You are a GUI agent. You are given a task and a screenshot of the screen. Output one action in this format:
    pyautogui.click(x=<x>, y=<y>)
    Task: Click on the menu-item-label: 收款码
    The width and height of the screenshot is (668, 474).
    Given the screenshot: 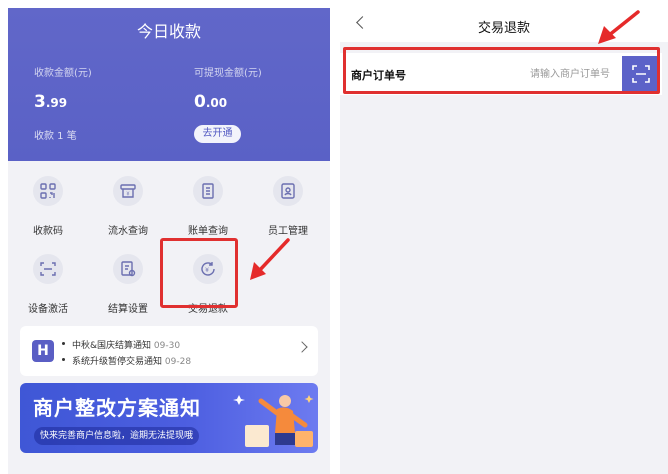 What is the action you would take?
    pyautogui.click(x=48, y=231)
    